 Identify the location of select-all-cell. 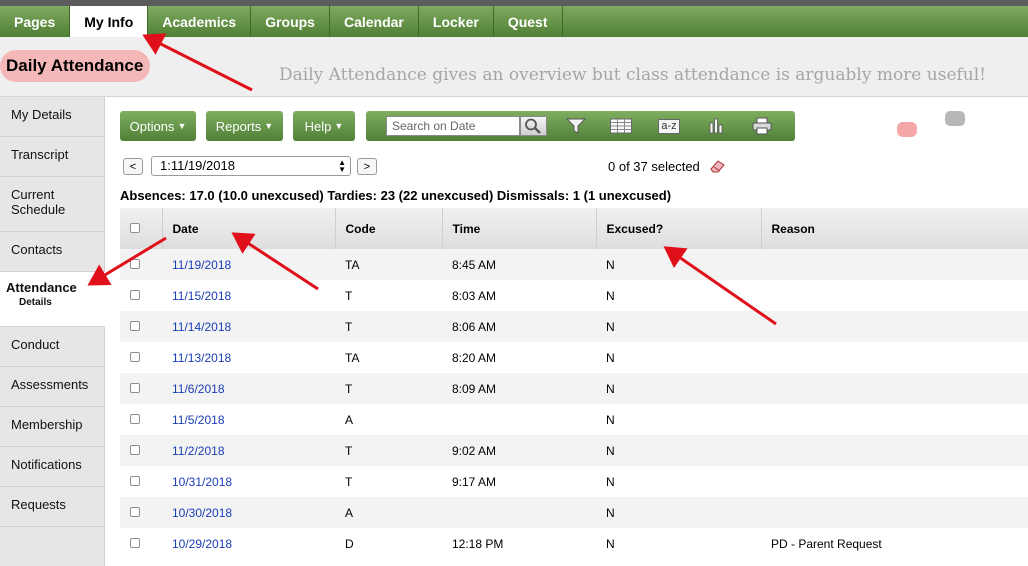
(141, 228).